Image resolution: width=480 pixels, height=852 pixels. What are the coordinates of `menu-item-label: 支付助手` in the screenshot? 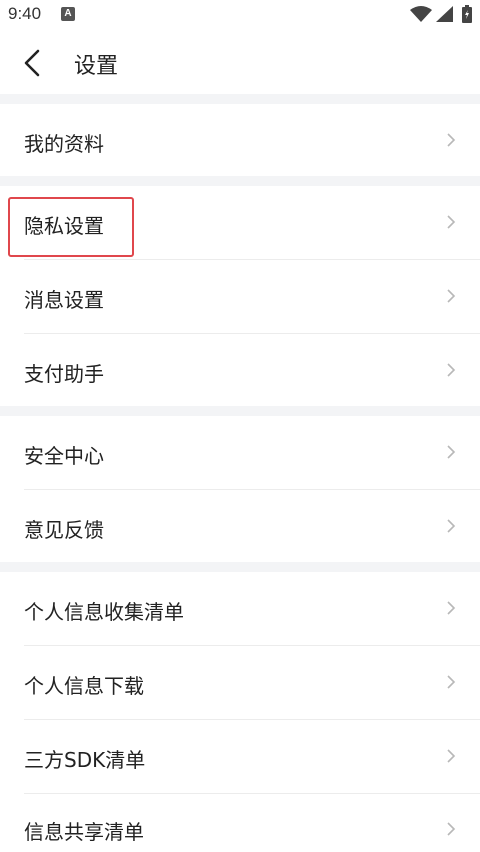 It's located at (64, 374).